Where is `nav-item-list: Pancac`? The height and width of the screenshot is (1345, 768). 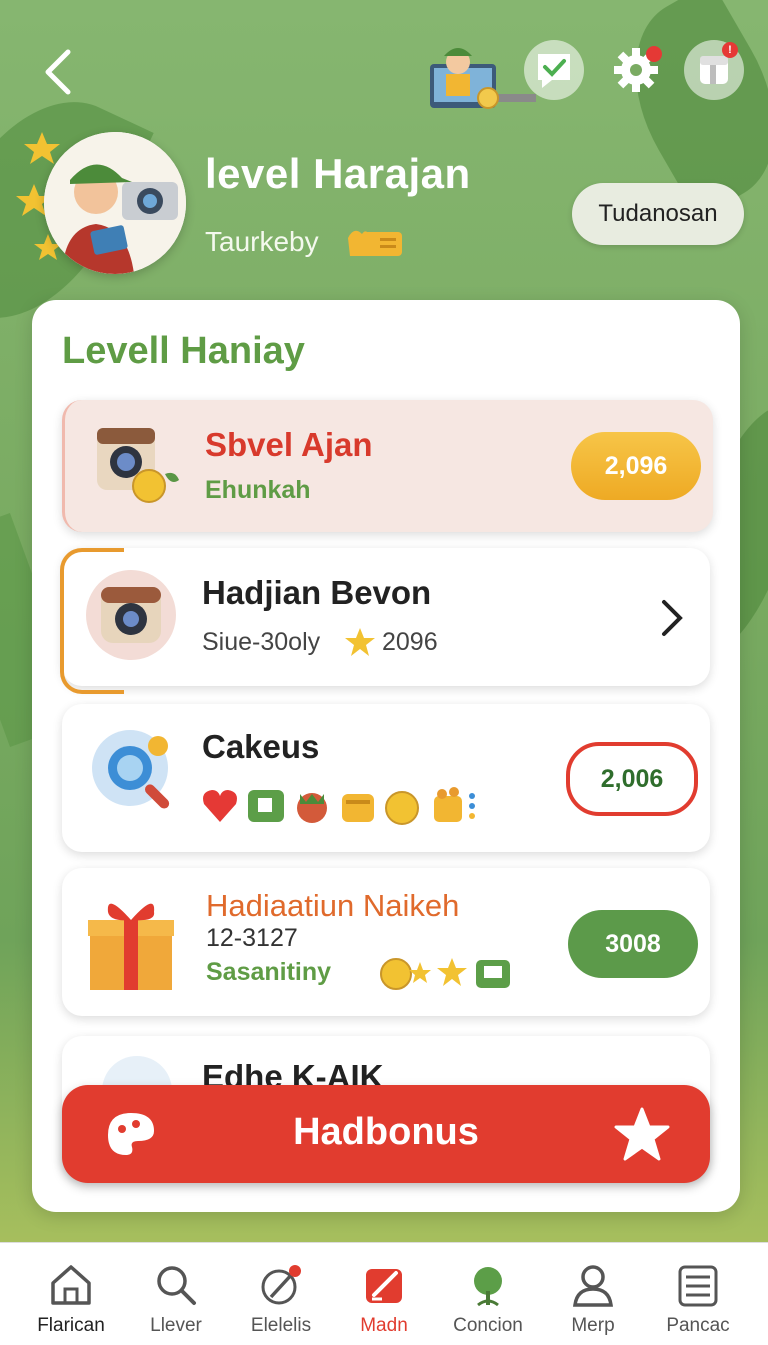
nav-item-list: Pancac is located at coordinates (698, 1299).